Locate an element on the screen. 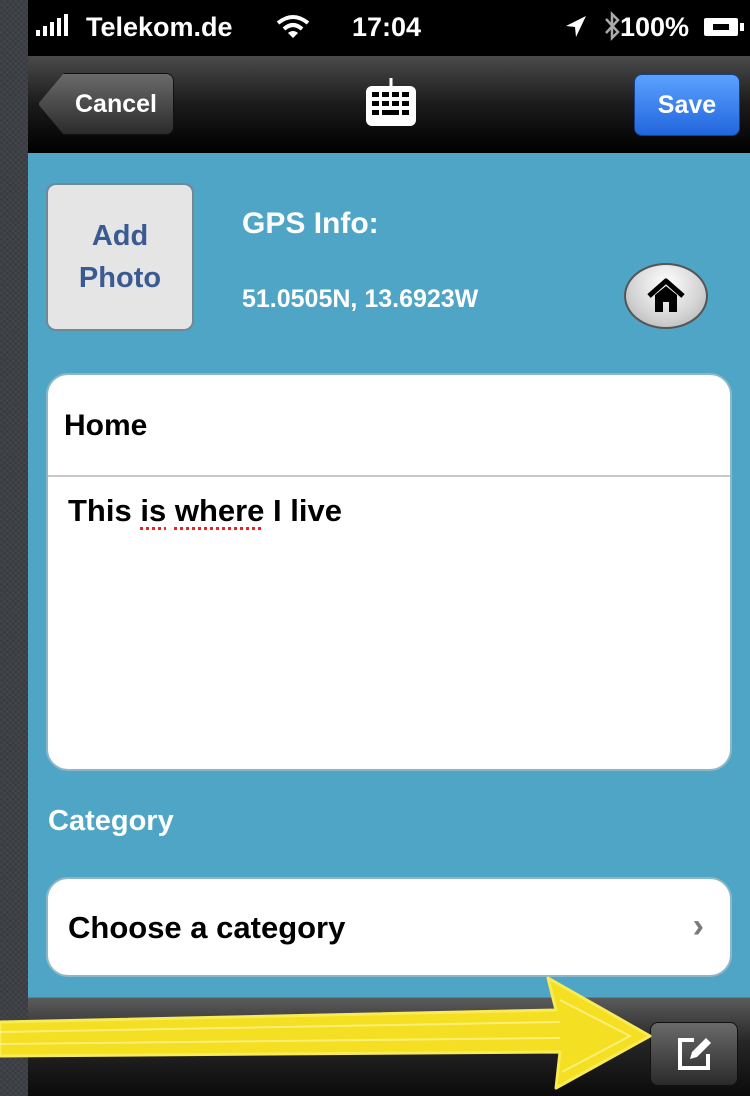 Image resolution: width=750 pixels, height=1096 pixels. carrier-name: Telekom.de is located at coordinates (159, 27).